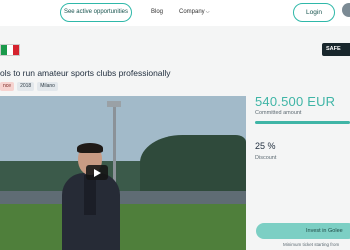 The image size is (350, 250). What do you see at coordinates (47, 86) in the screenshot?
I see `tag-city: Milano` at bounding box center [47, 86].